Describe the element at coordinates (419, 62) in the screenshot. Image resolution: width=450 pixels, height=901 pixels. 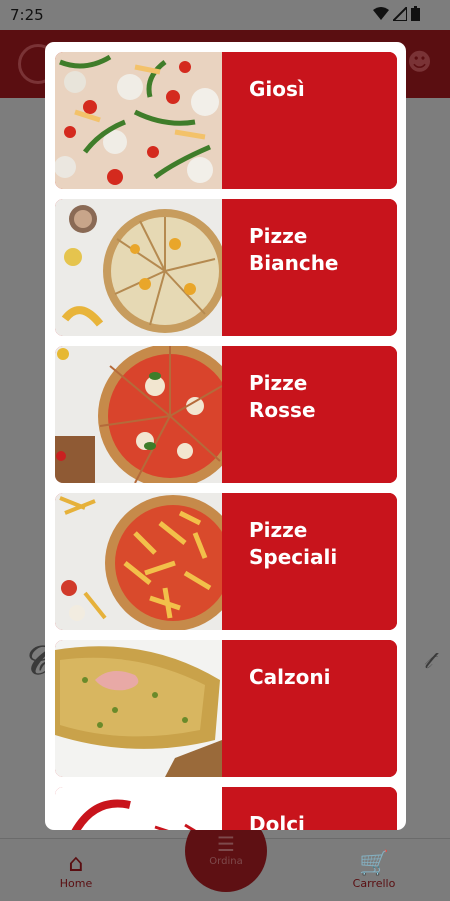
I see `user-icon: ☻` at that location.